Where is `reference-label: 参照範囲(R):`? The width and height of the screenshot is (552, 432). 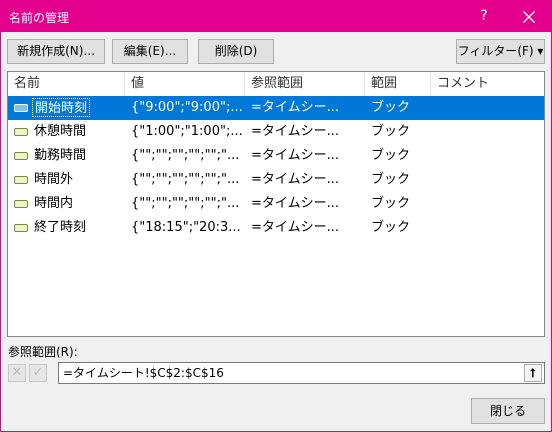 reference-label: 参照範囲(R): is located at coordinates (43, 352).